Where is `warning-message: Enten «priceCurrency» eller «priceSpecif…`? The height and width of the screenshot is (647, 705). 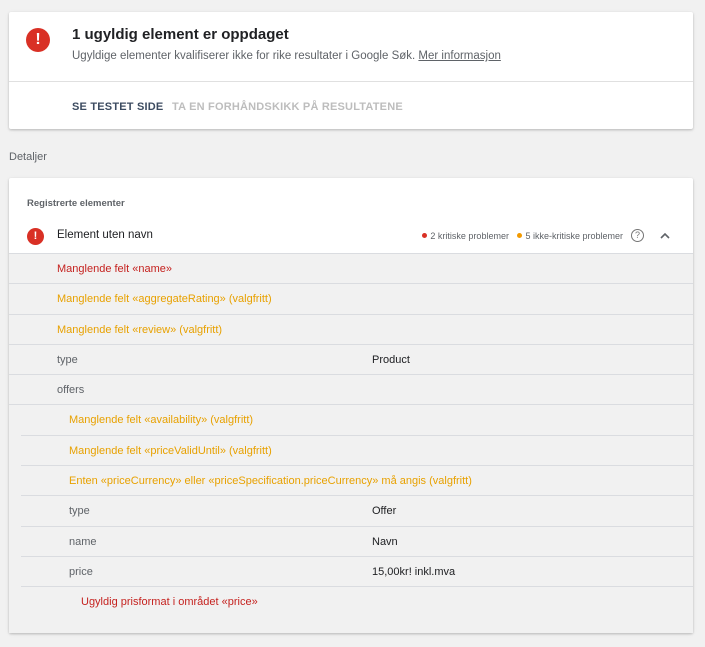
warning-message: Enten «priceCurrency» eller «priceSpecif… is located at coordinates (270, 481).